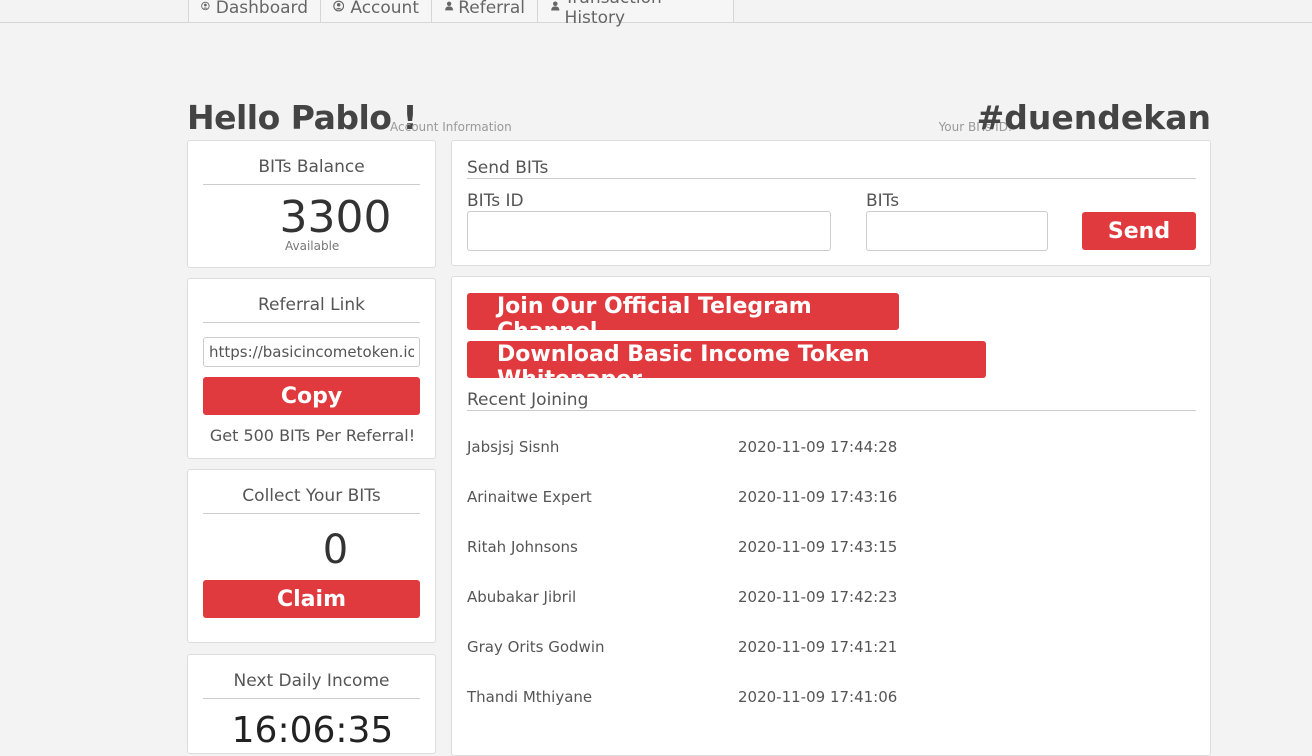  What do you see at coordinates (818, 647) in the screenshot?
I see `join-date: 2020-11-09 17:41:21` at bounding box center [818, 647].